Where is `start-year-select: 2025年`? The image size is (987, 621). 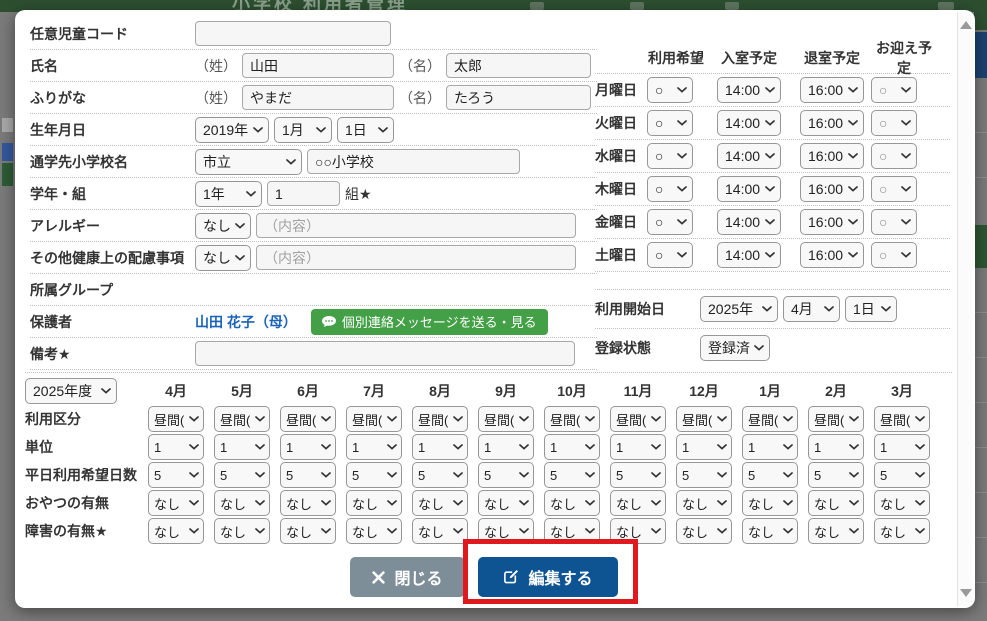 start-year-select: 2025年 is located at coordinates (739, 309).